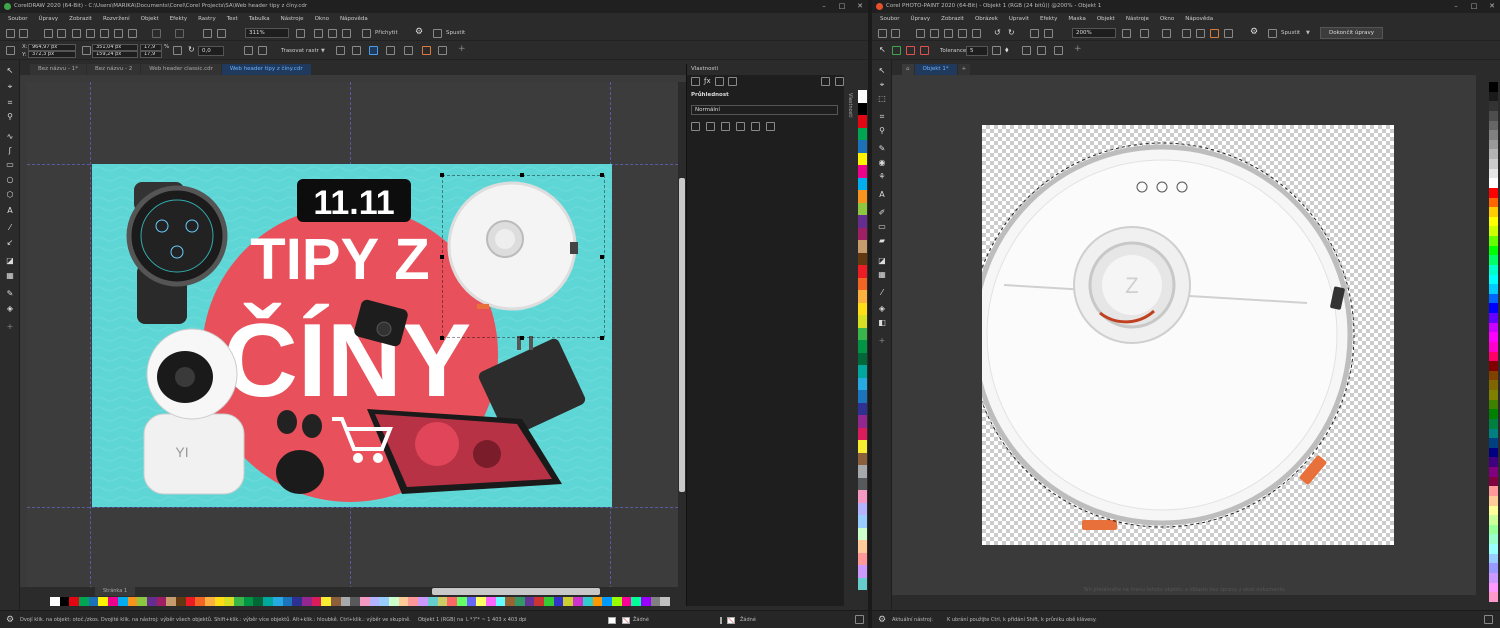  I want to click on pp-menu-item: Efekty, so click(1048, 19).